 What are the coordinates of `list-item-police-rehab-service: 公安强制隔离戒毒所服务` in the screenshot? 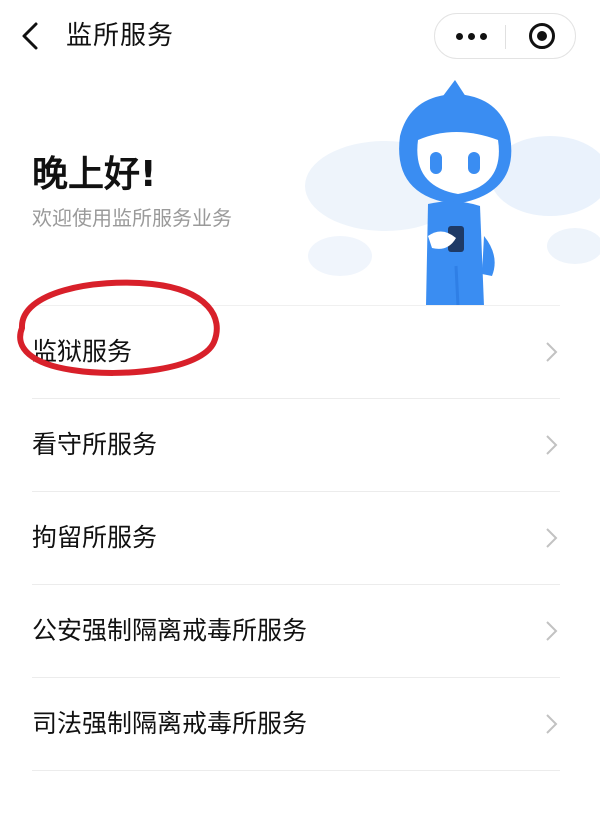 It's located at (300, 631).